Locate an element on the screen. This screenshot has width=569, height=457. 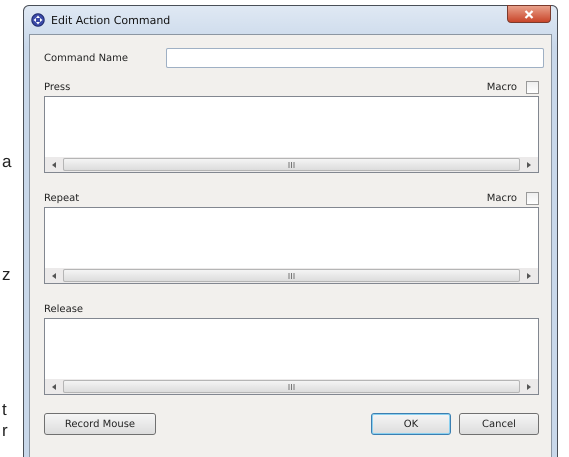
background-text: t is located at coordinates (4, 410).